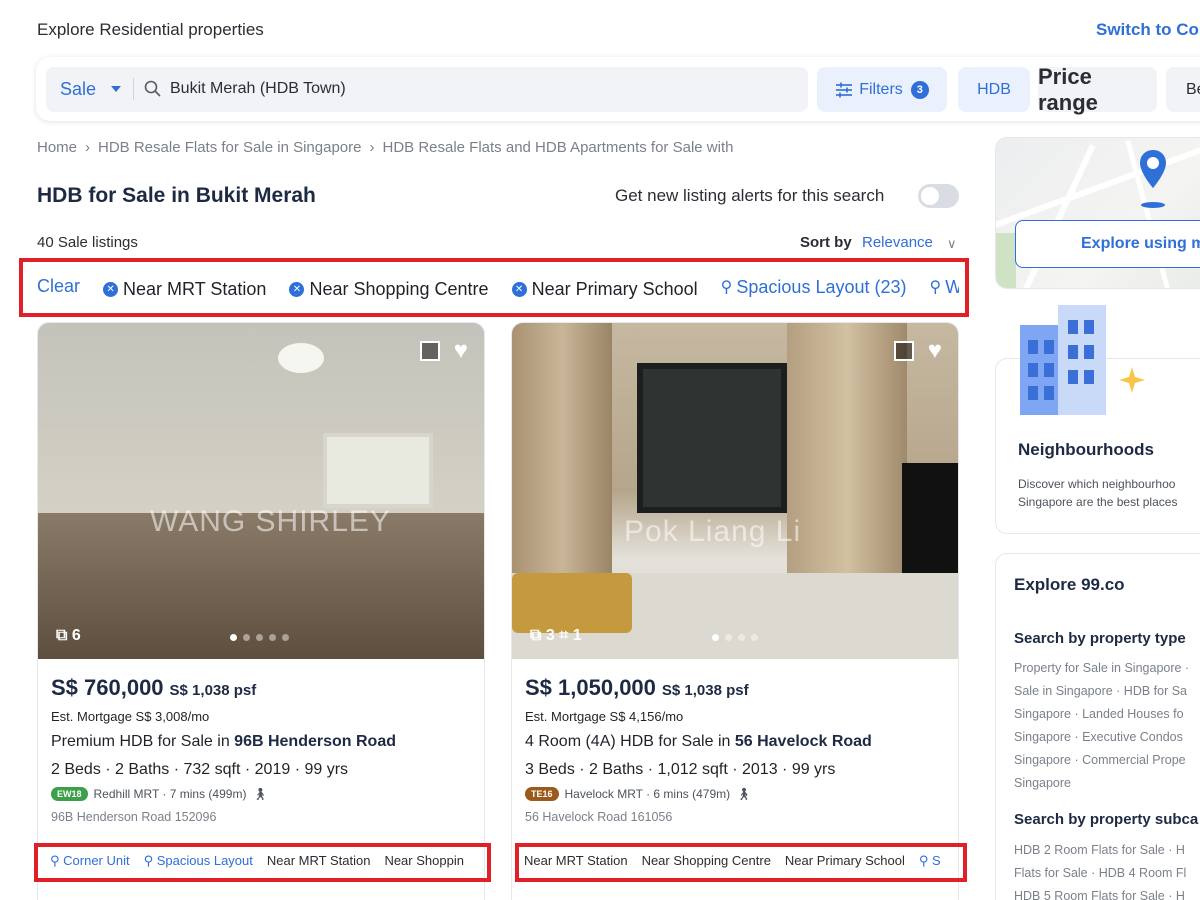  Describe the element at coordinates (1106, 819) in the screenshot. I see `property-subcategory-heading: Search by property subca` at that location.